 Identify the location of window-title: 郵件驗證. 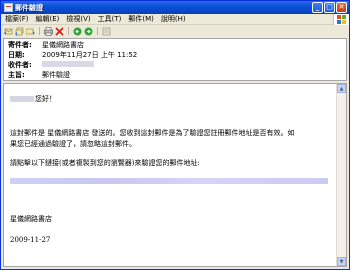
(29, 7).